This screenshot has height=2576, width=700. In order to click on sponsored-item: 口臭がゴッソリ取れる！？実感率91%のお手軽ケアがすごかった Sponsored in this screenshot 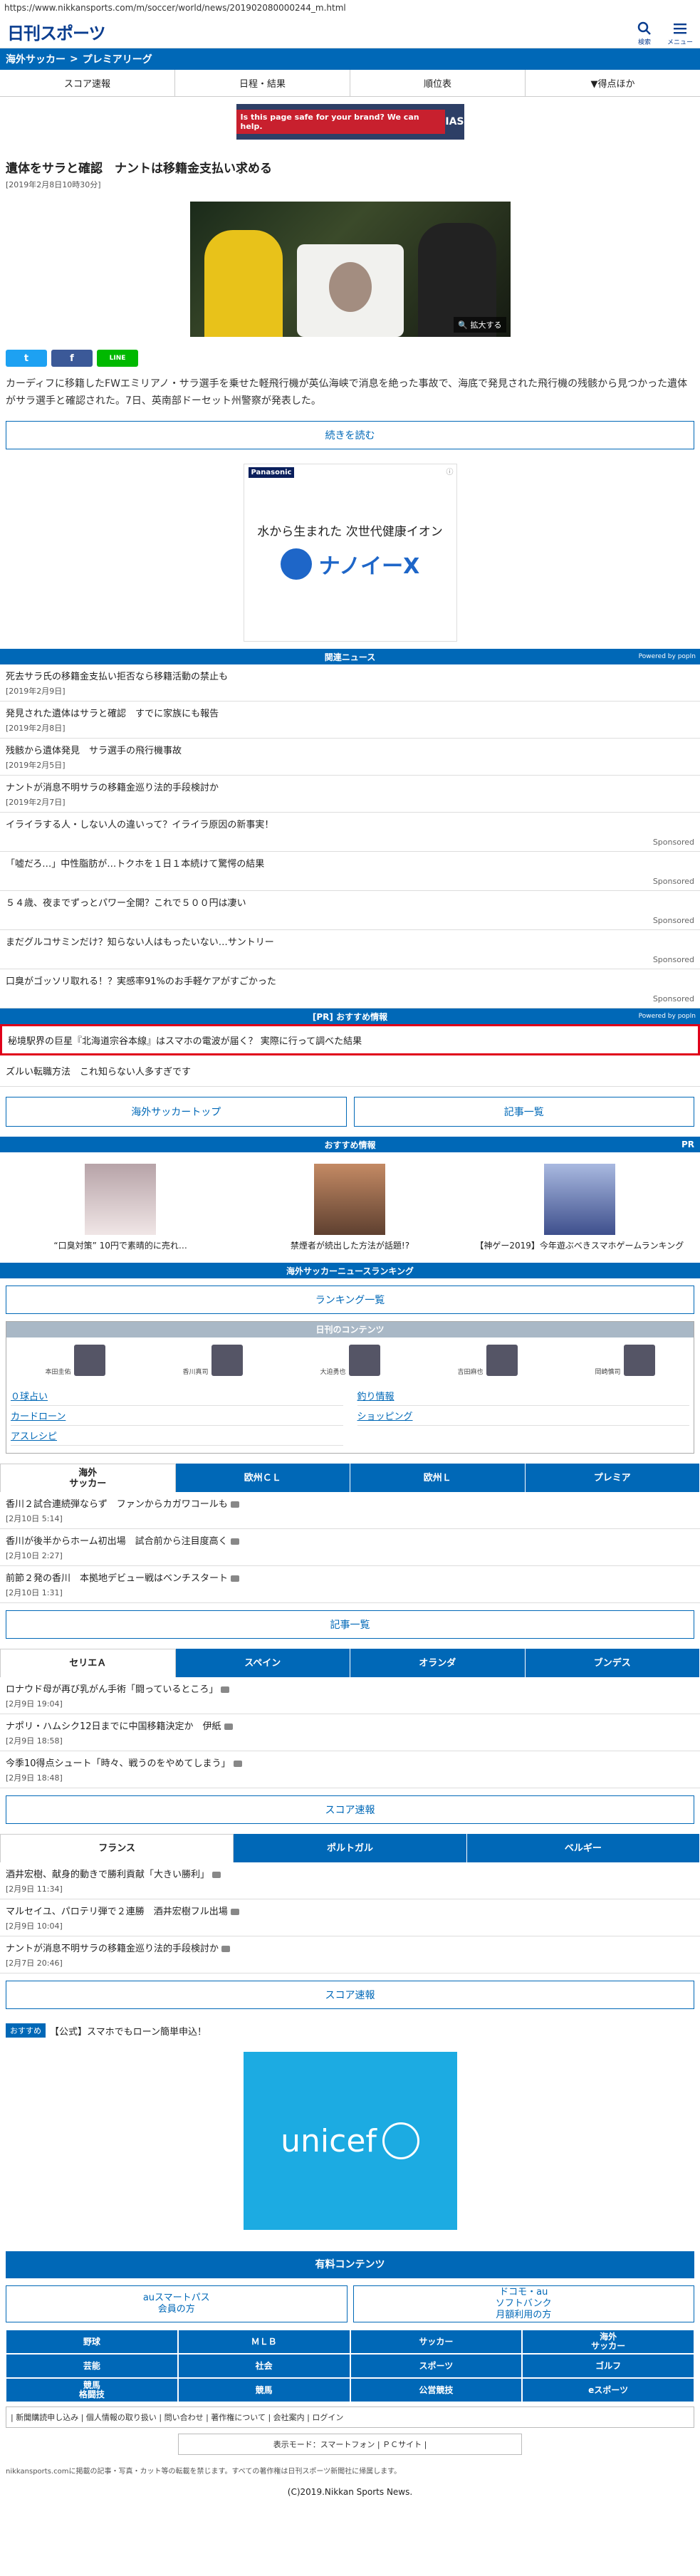, I will do `click(350, 988)`.